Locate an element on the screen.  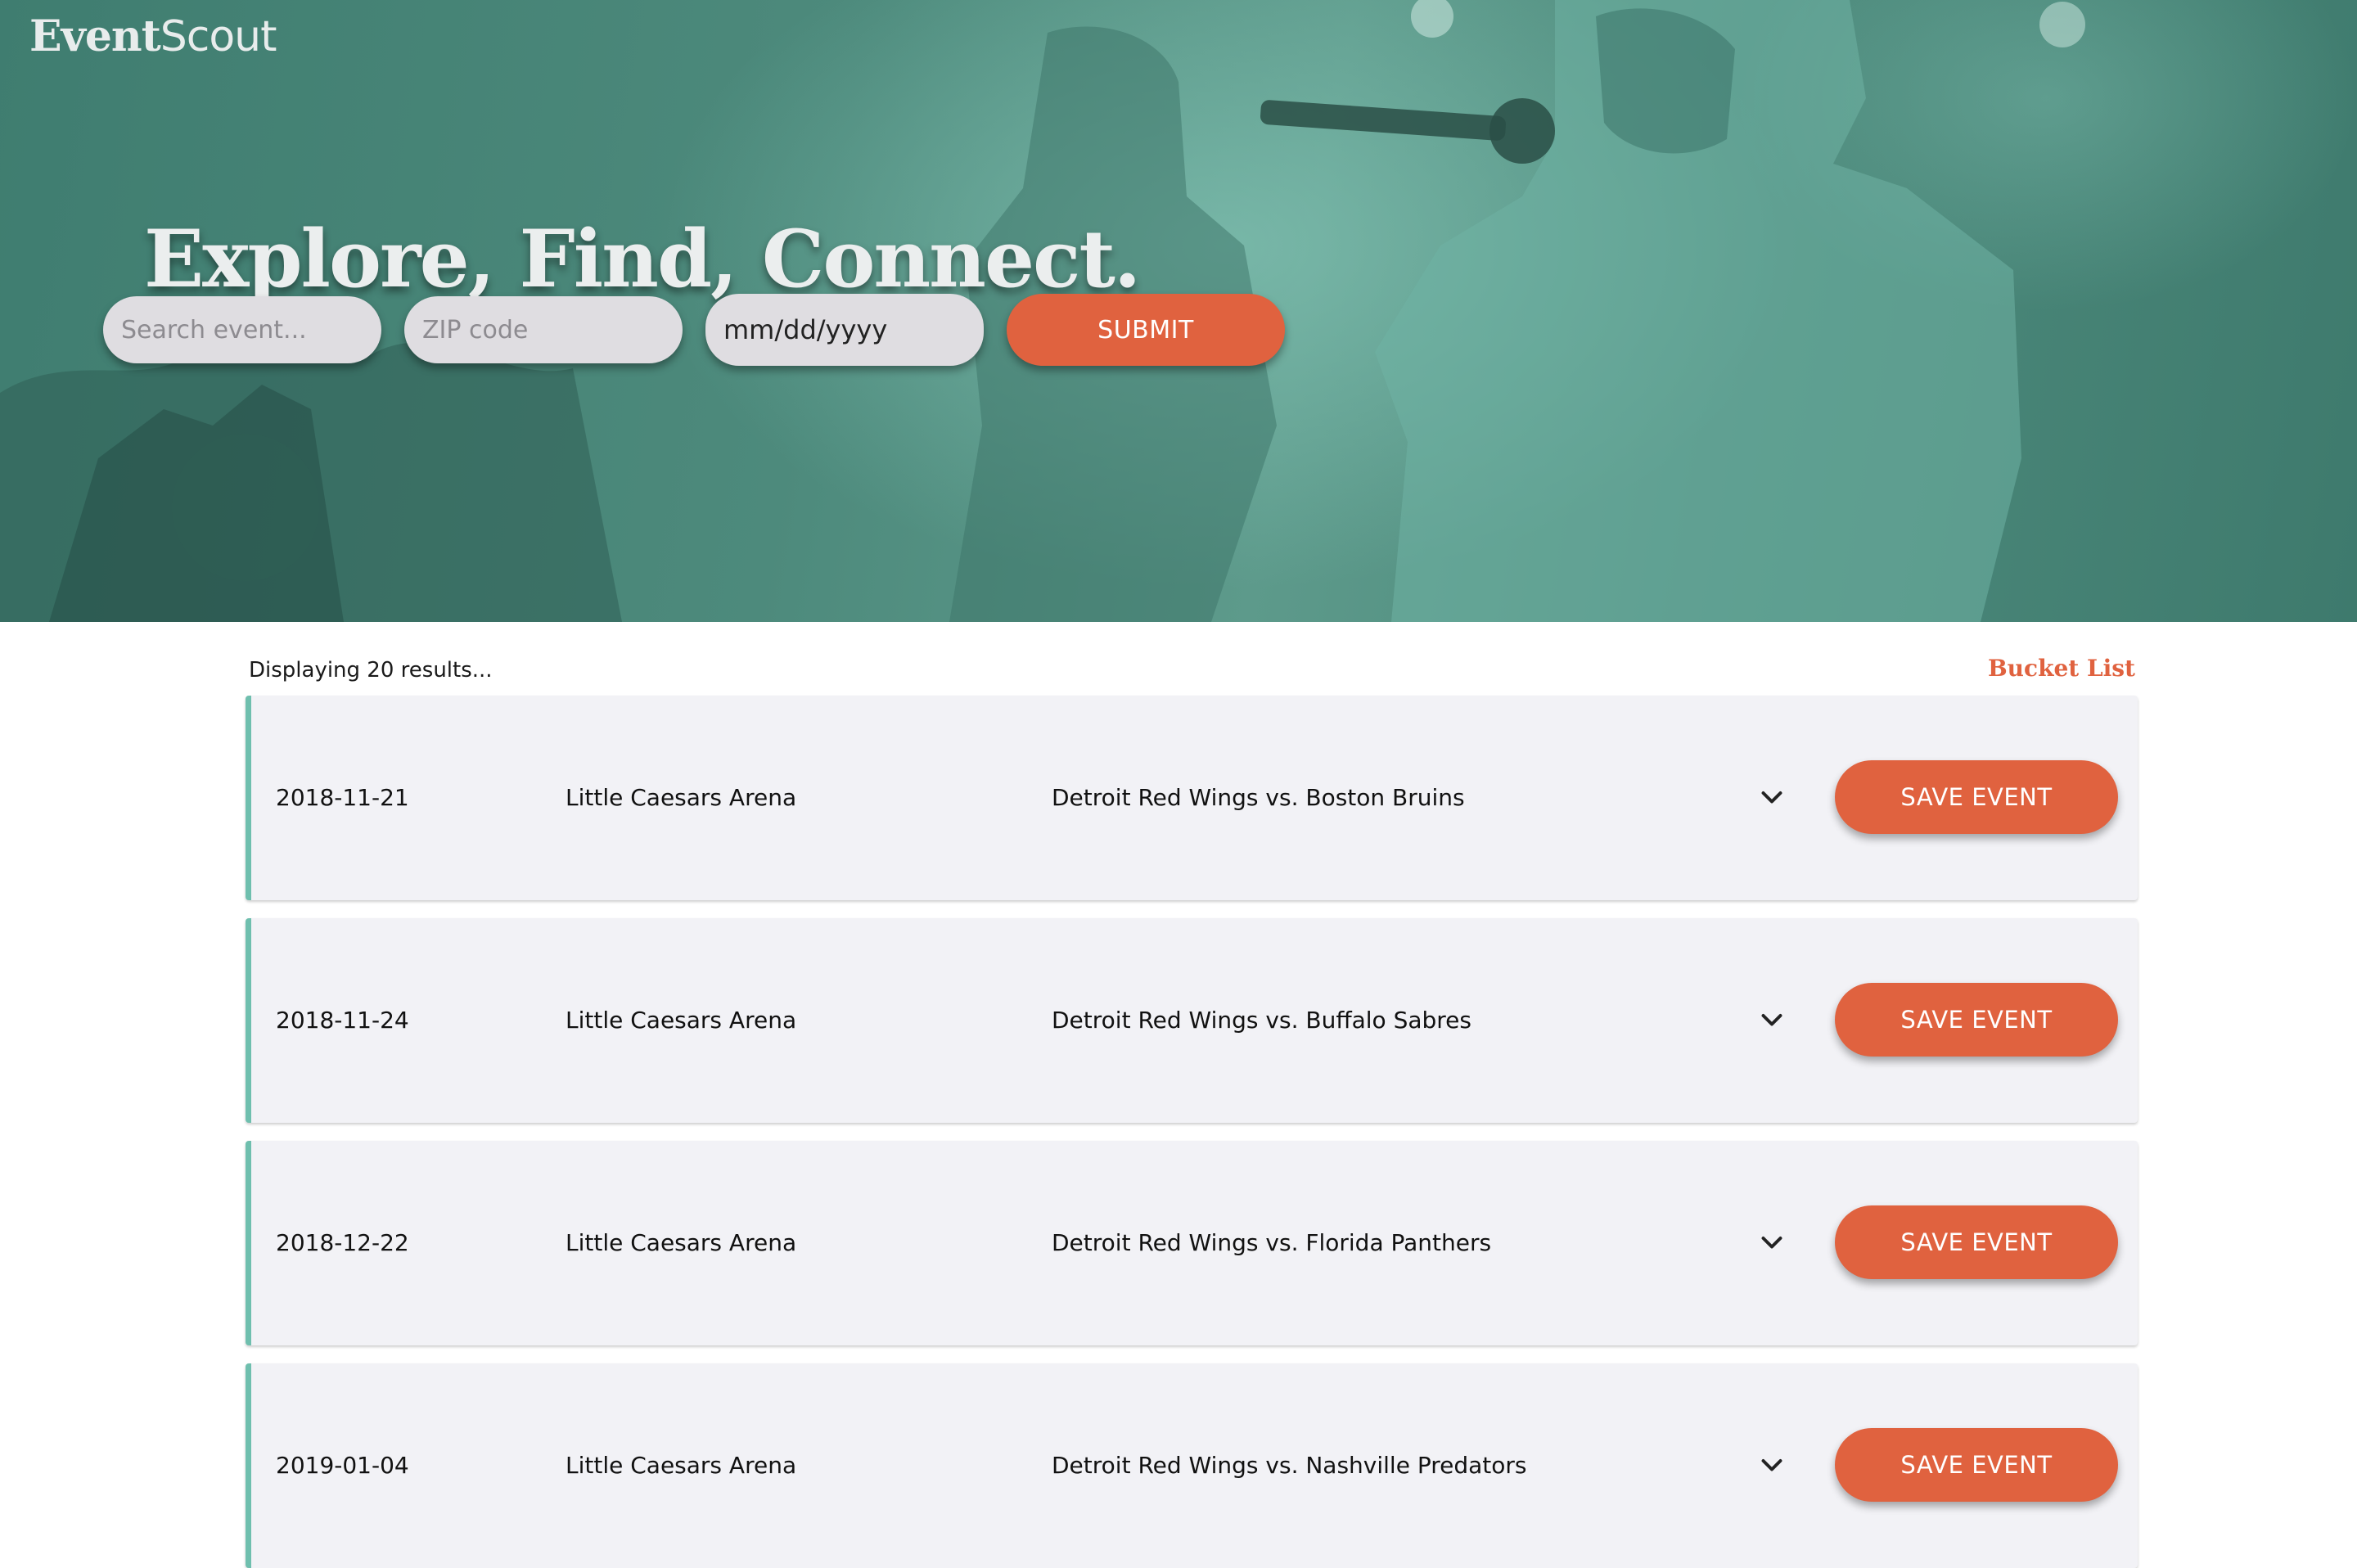
event-title: Detroit Red Wings vs. Buffalo Sabres is located at coordinates (1261, 1020).